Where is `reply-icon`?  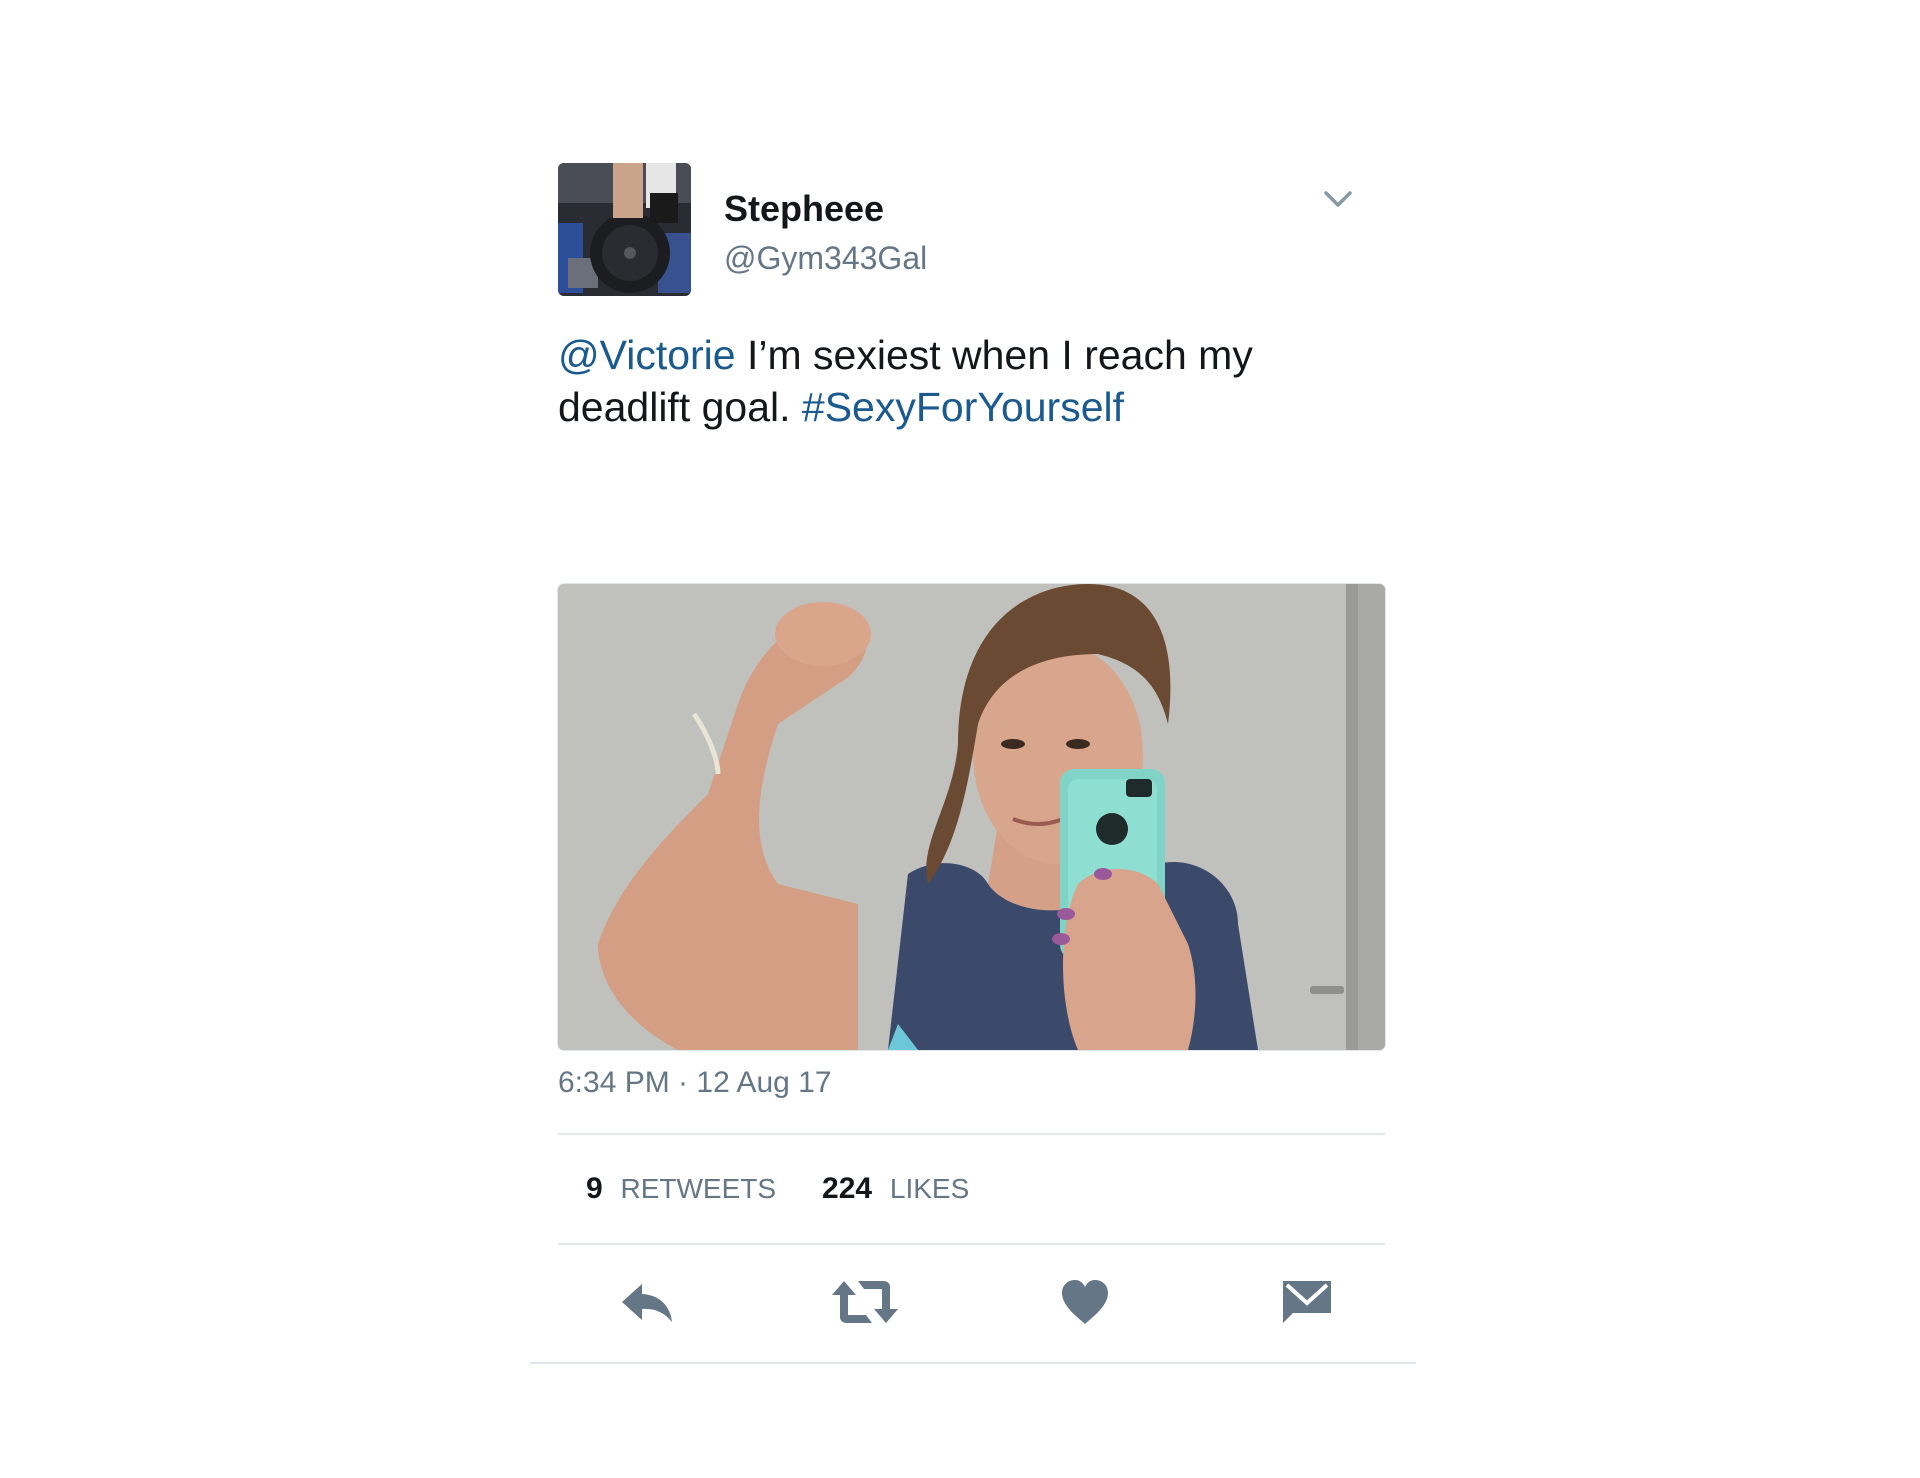
reply-icon is located at coordinates (647, 1303).